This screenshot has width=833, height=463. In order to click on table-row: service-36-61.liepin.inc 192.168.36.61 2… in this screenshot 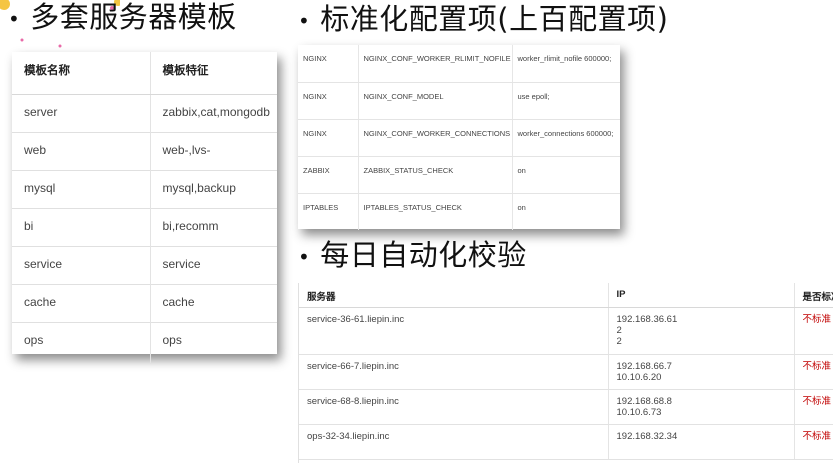, I will do `click(566, 331)`.